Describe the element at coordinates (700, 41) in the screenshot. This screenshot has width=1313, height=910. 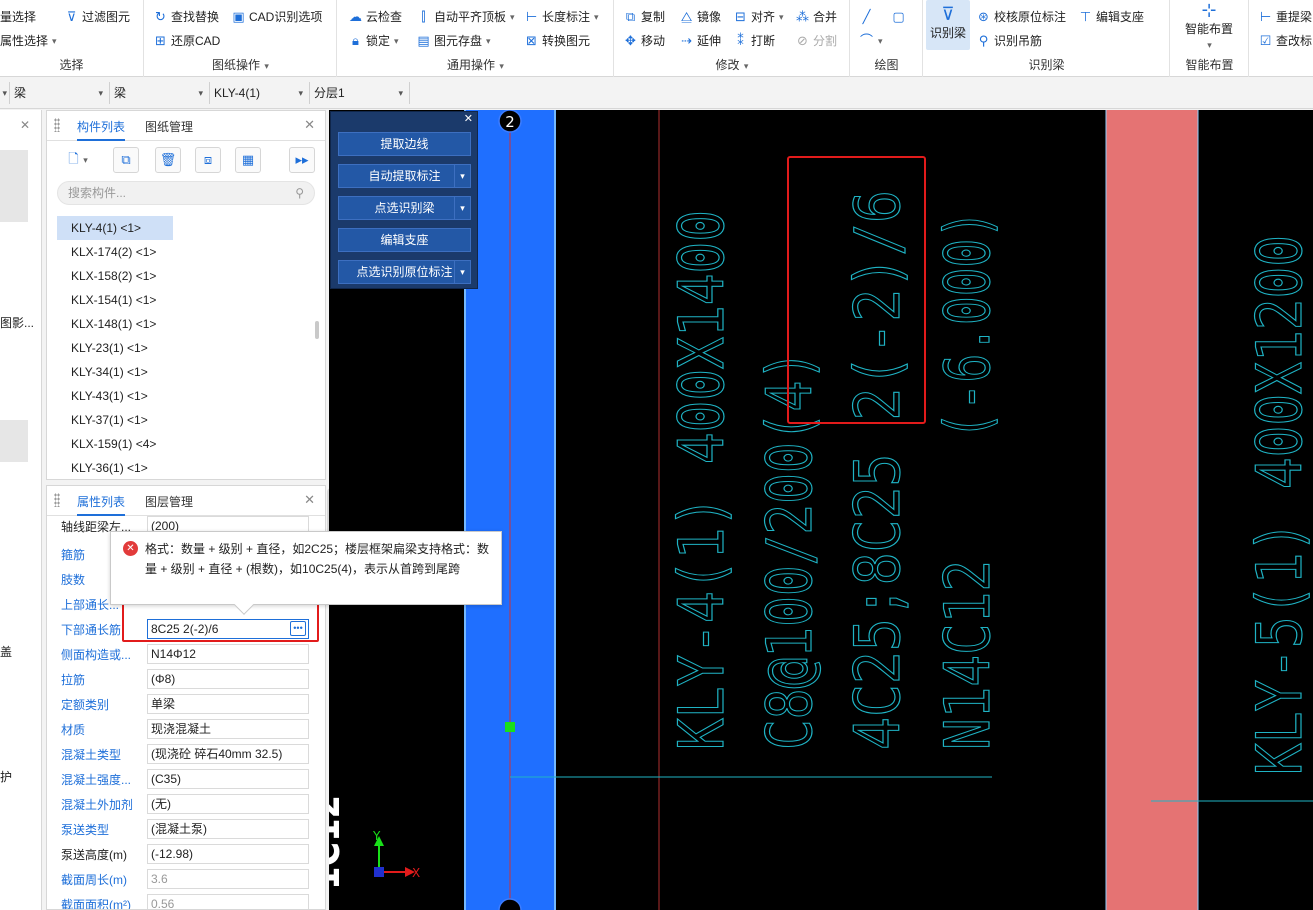
I see `extend-button: ⇢ 延伸` at that location.